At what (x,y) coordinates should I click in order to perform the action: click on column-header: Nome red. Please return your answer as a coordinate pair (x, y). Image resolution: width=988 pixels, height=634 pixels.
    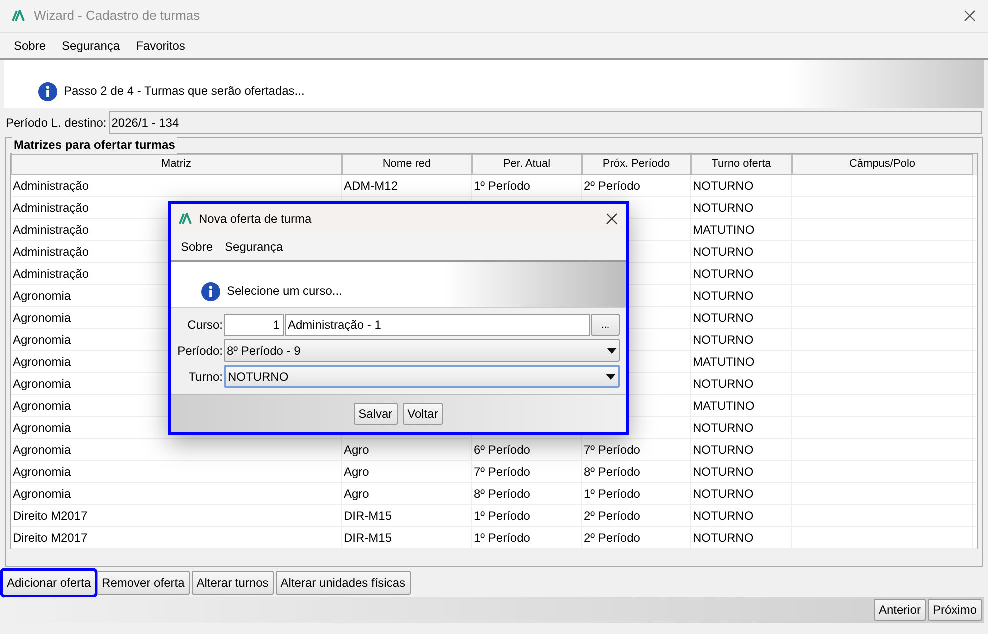
    Looking at the image, I should click on (407, 164).